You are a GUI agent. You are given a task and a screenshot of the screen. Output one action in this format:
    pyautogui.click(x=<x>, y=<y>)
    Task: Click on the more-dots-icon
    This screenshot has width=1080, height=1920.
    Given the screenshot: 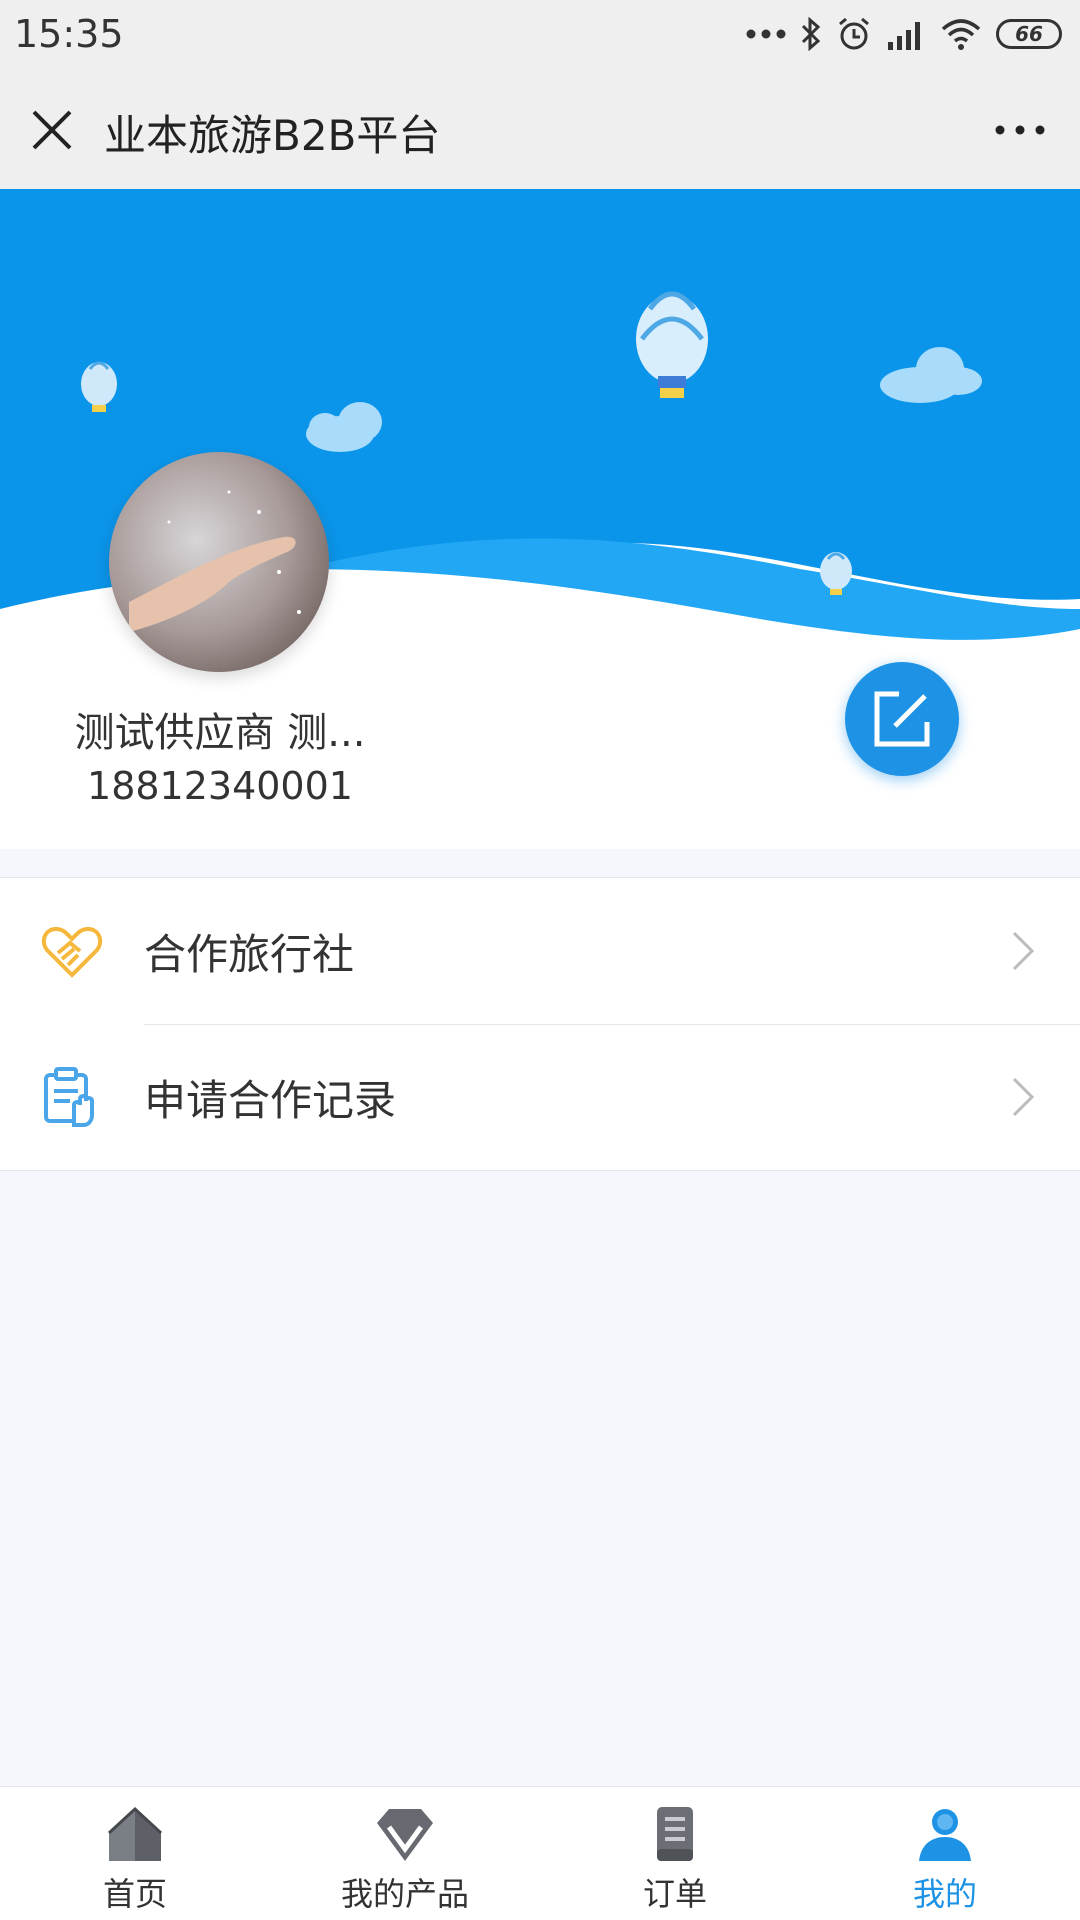 What is the action you would take?
    pyautogui.click(x=766, y=34)
    